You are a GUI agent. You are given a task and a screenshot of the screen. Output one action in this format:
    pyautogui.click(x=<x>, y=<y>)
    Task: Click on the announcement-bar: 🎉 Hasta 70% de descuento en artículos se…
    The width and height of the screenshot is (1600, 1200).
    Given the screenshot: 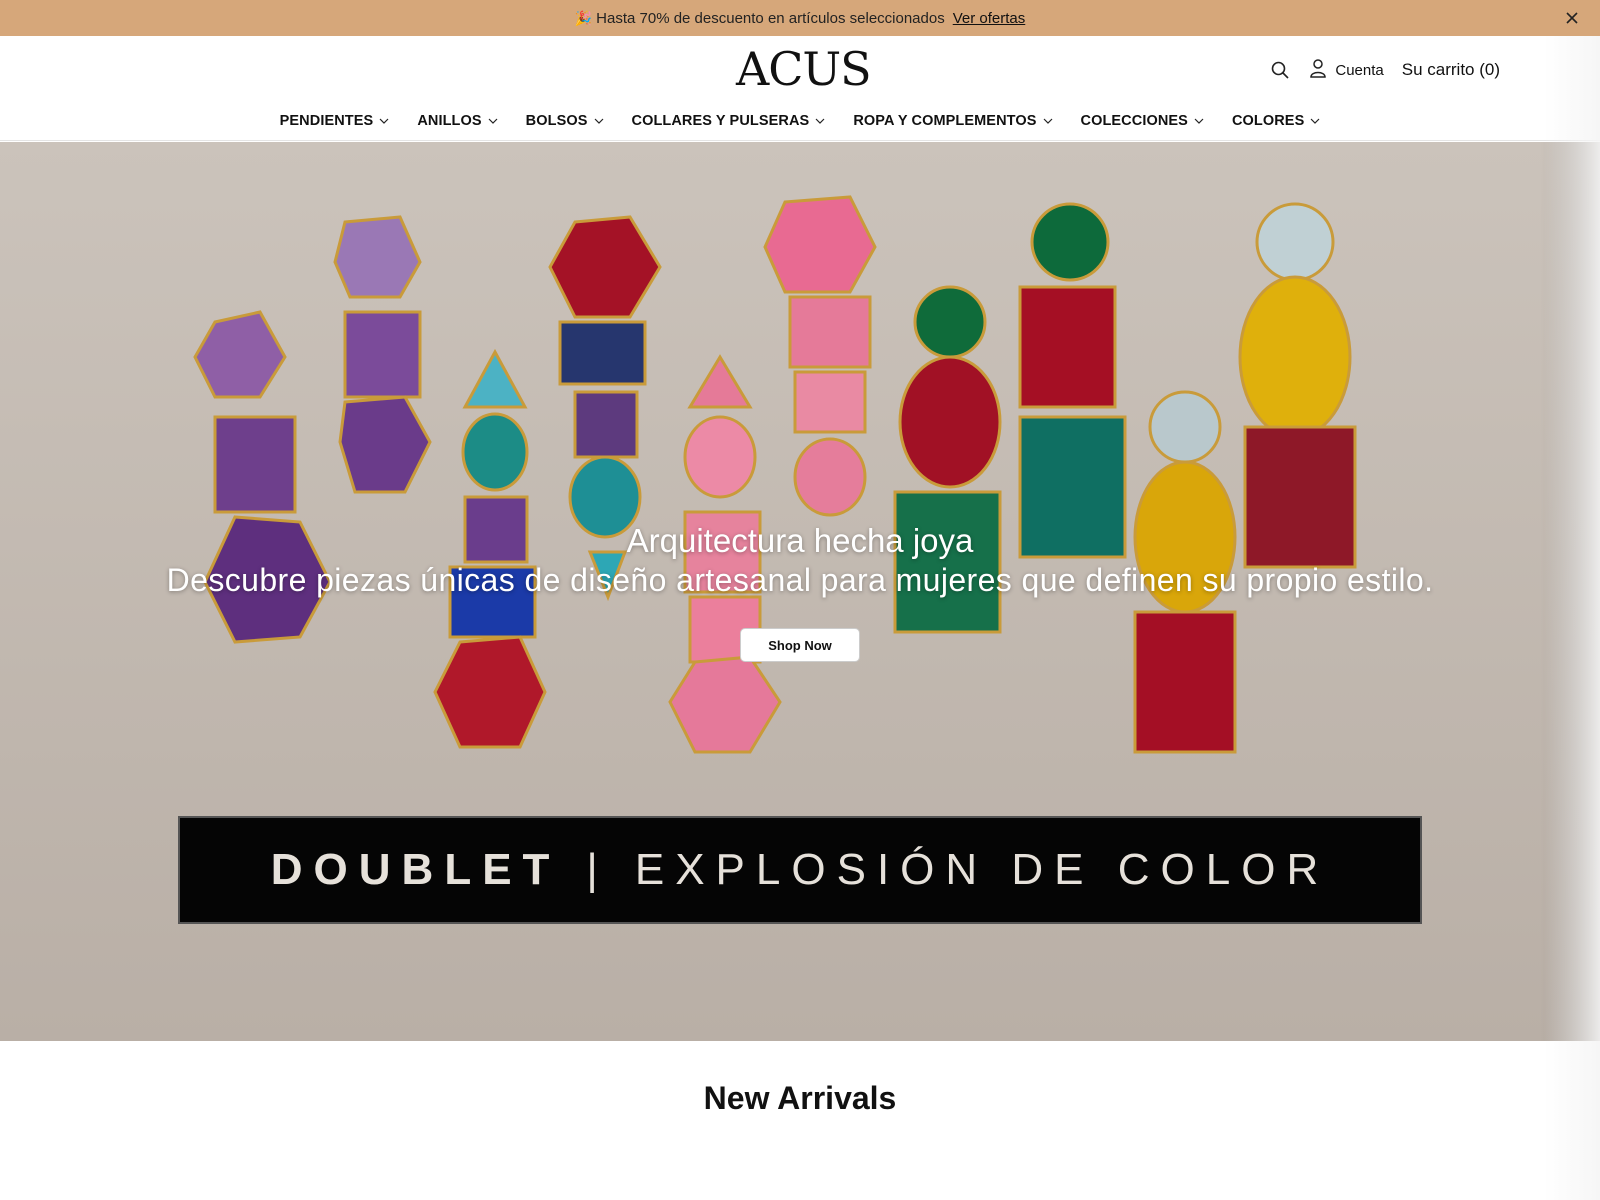 What is the action you would take?
    pyautogui.click(x=800, y=18)
    